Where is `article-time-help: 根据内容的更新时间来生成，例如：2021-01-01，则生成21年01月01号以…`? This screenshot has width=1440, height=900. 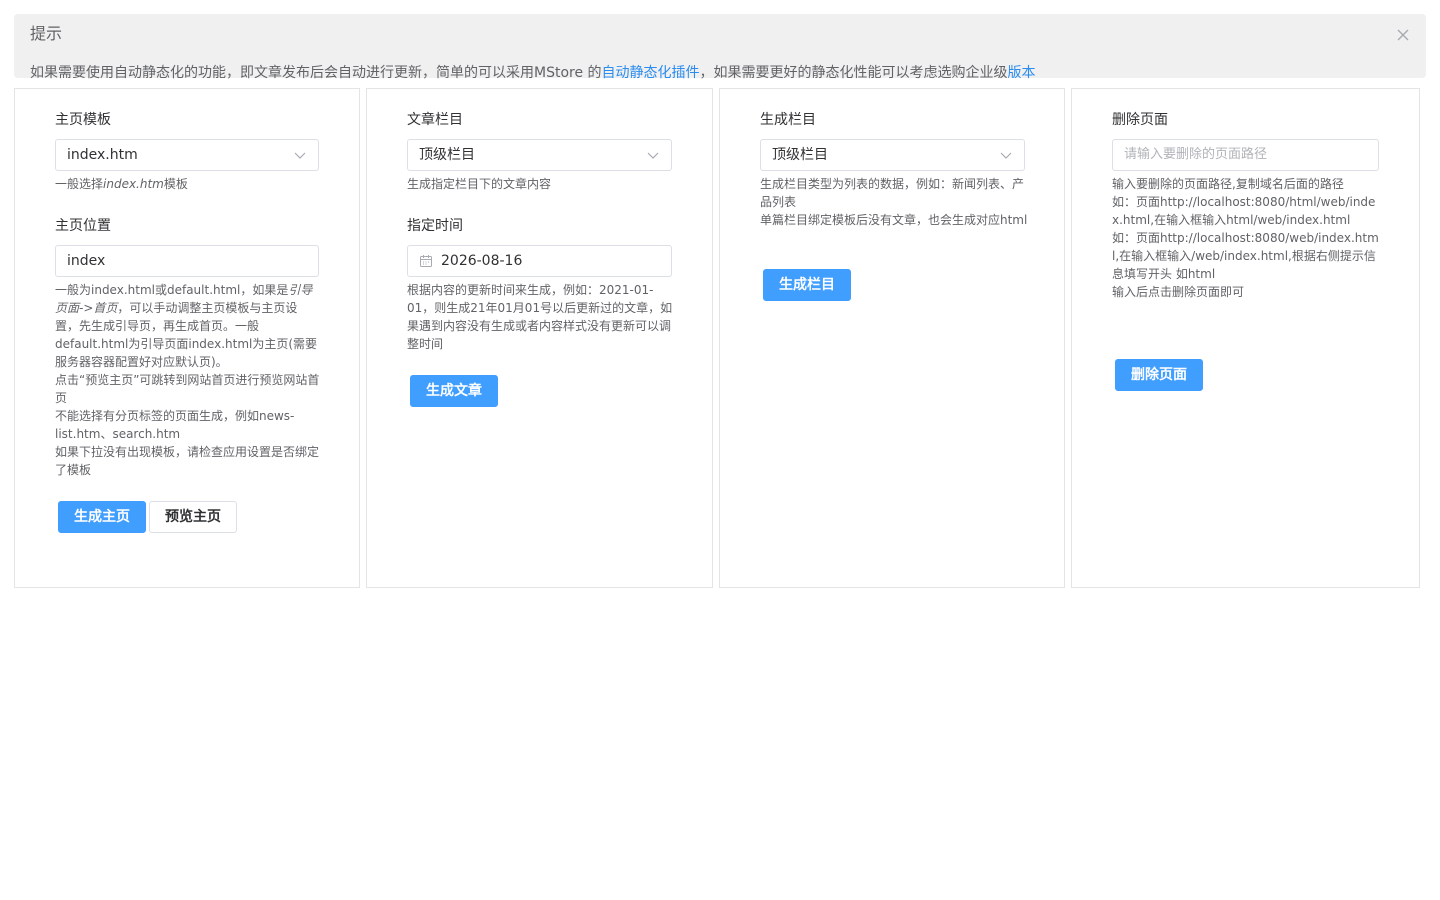 article-time-help: 根据内容的更新时间来生成，例如：2021-01-01，则生成21年01月01号以… is located at coordinates (540, 317).